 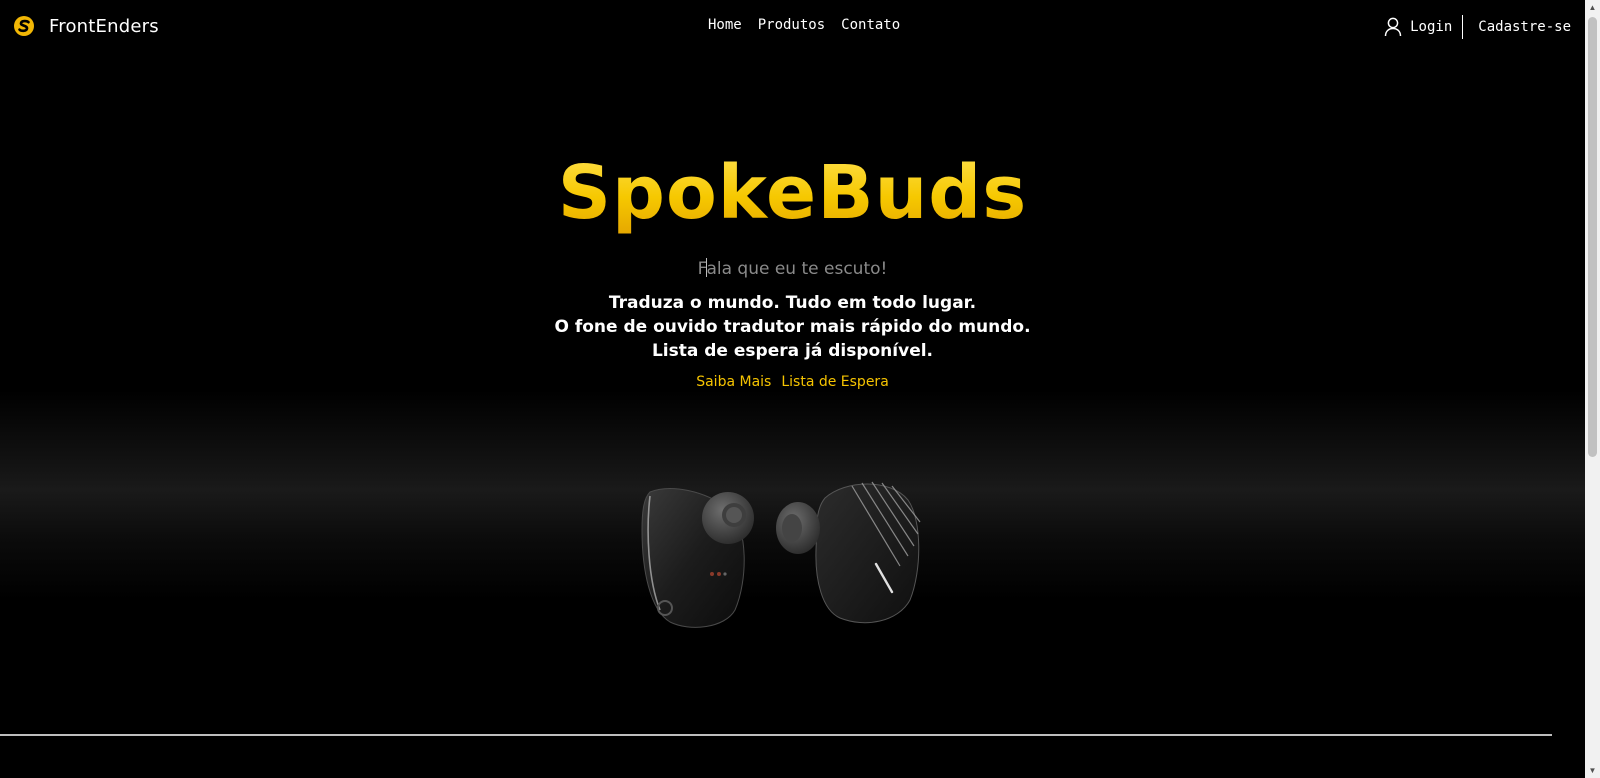 I want to click on hero-tagline: Fala que eu te escuto!, so click(x=792, y=268).